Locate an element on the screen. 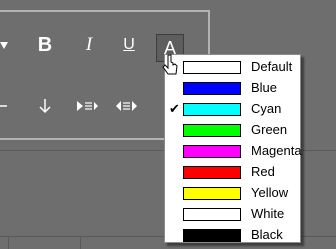 The height and width of the screenshot is (249, 336). underline-button: U is located at coordinates (129, 45).